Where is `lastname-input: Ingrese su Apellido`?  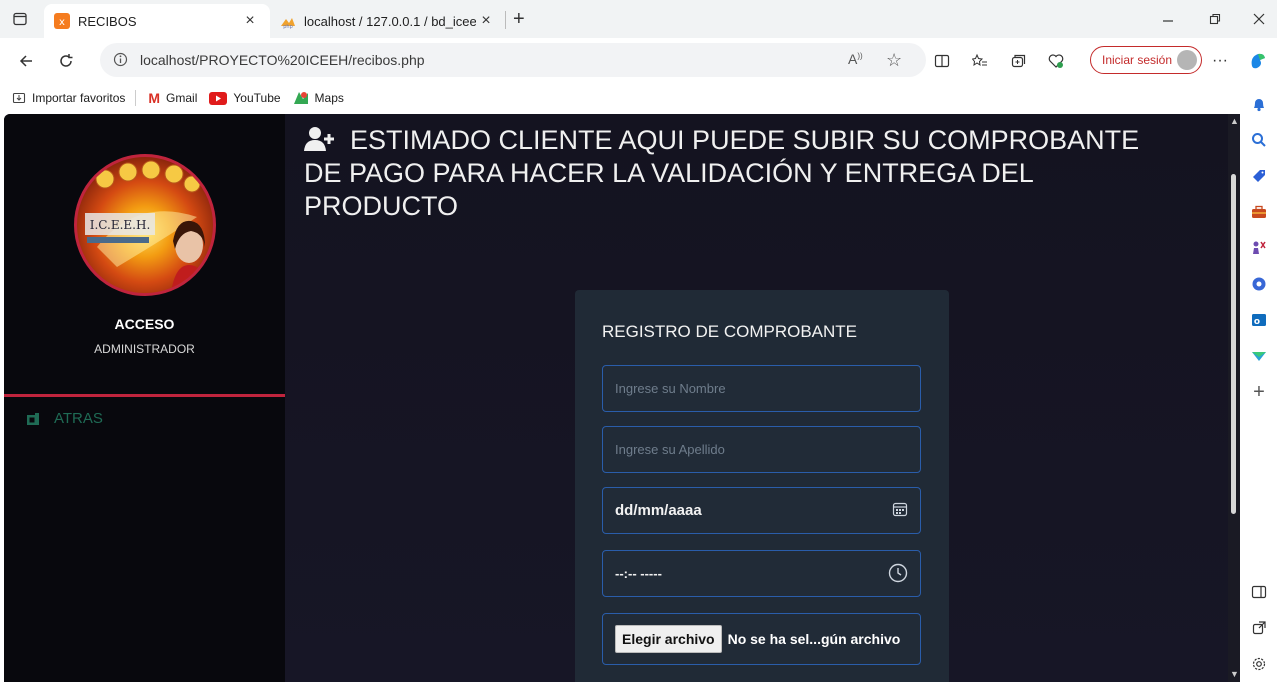
lastname-input: Ingrese su Apellido is located at coordinates (761, 449).